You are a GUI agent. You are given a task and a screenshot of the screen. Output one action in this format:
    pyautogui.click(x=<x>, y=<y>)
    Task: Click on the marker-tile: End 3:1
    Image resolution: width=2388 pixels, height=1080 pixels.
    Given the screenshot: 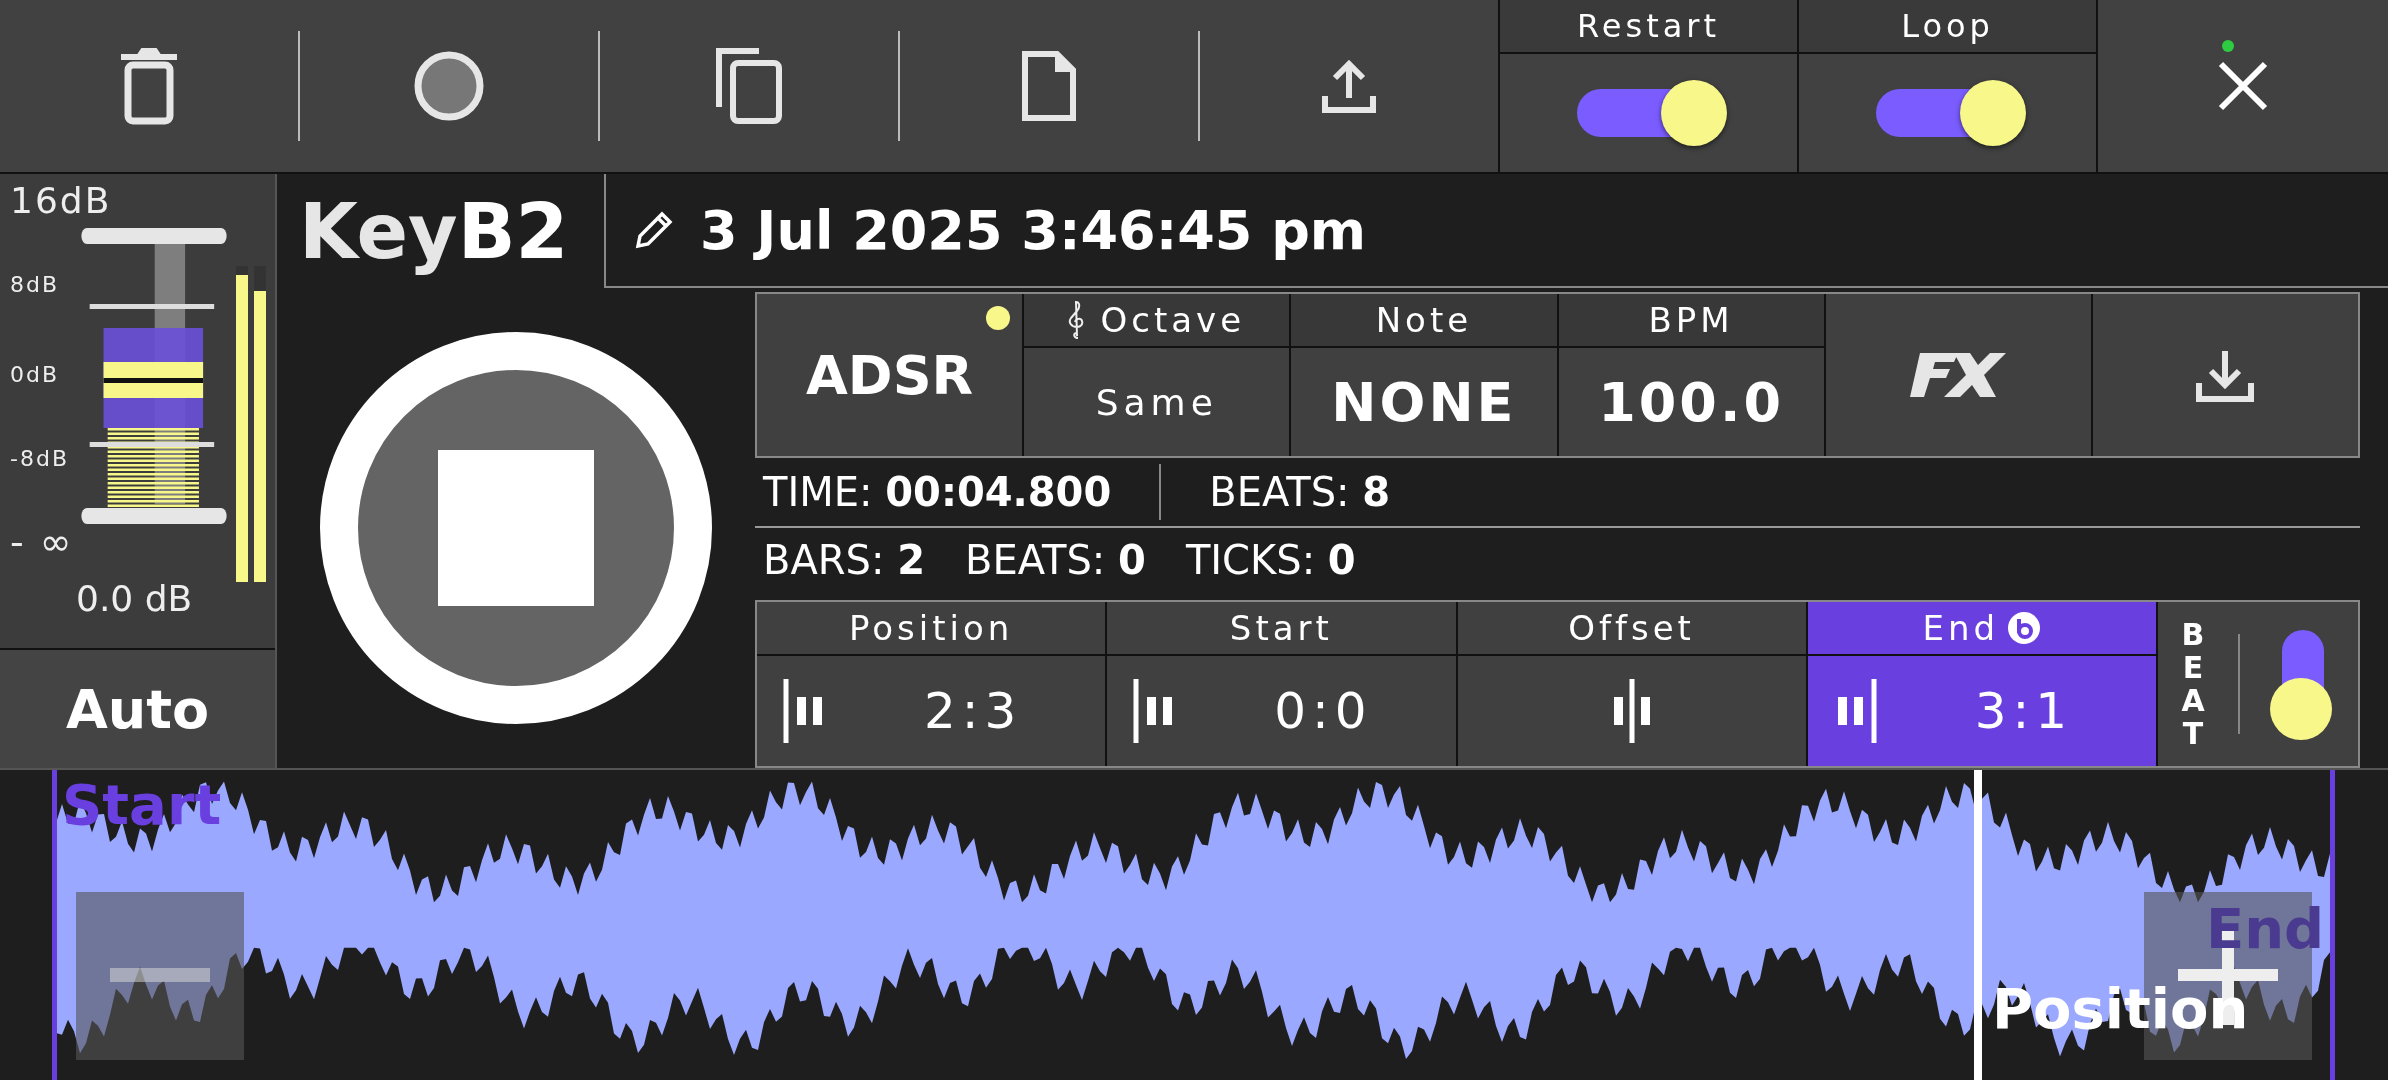 What is the action you would take?
    pyautogui.click(x=1982, y=684)
    